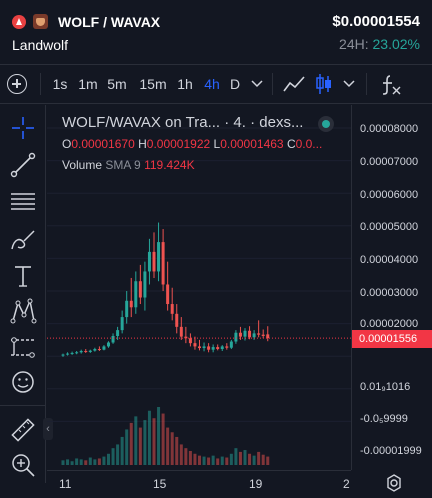 The image size is (432, 498). What do you see at coordinates (88, 84) in the screenshot?
I see `interval-1m: 1m` at bounding box center [88, 84].